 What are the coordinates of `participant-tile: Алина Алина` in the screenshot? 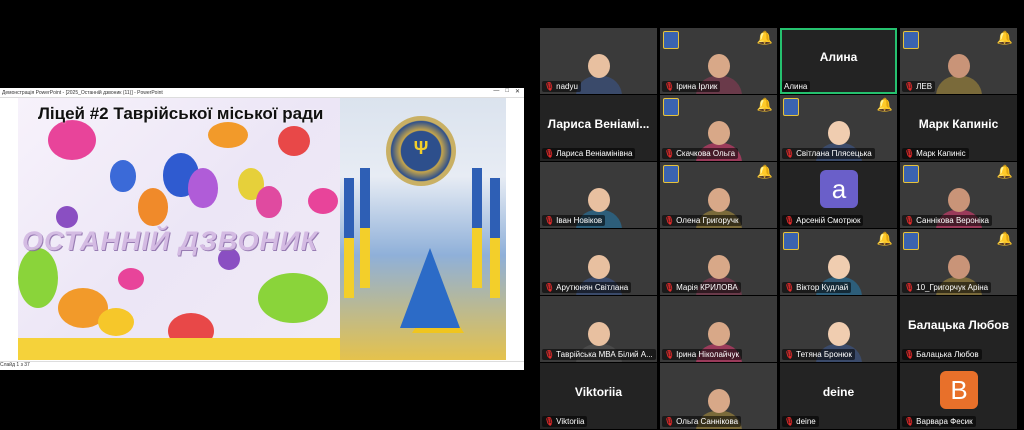 It's located at (838, 61).